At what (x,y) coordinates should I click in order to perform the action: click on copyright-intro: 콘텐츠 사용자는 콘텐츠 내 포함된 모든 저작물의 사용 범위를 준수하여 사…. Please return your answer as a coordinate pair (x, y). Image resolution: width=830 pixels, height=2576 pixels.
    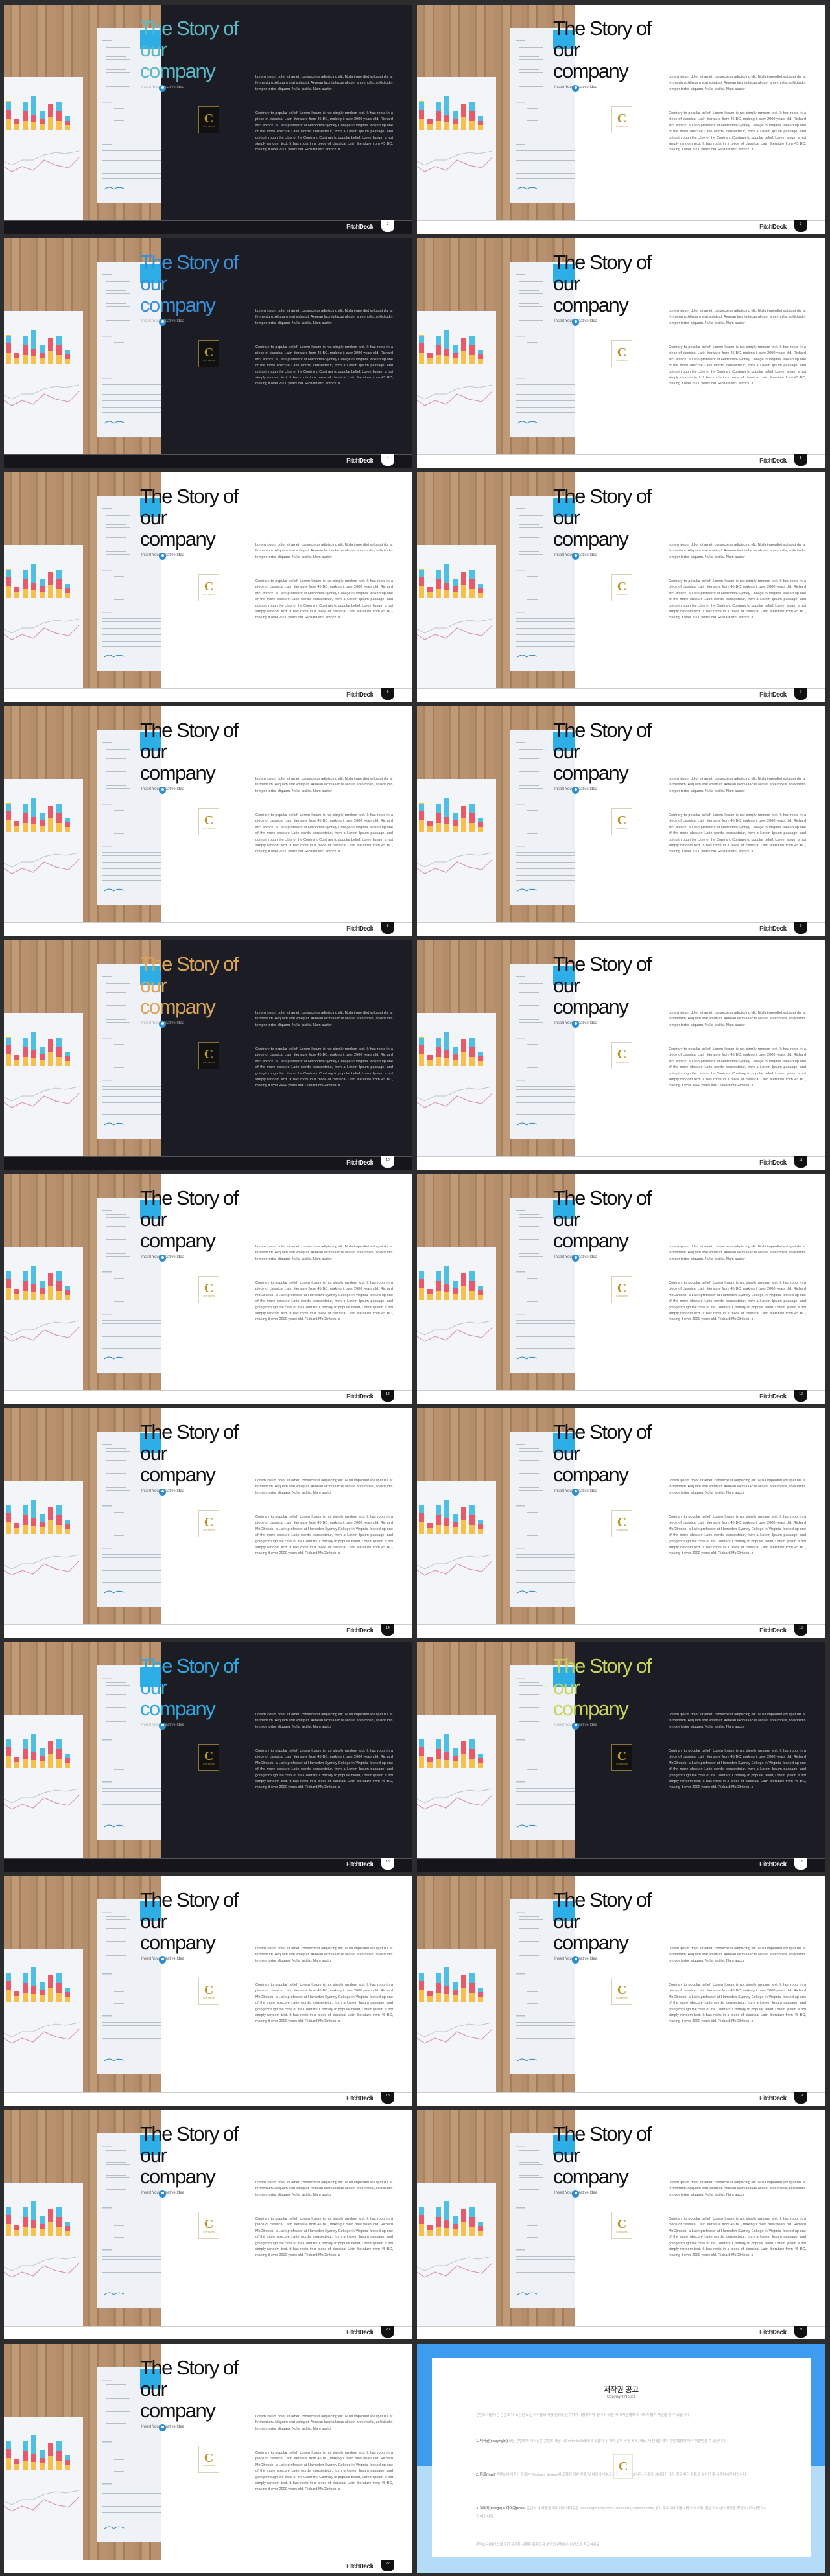
    Looking at the image, I should click on (583, 2415).